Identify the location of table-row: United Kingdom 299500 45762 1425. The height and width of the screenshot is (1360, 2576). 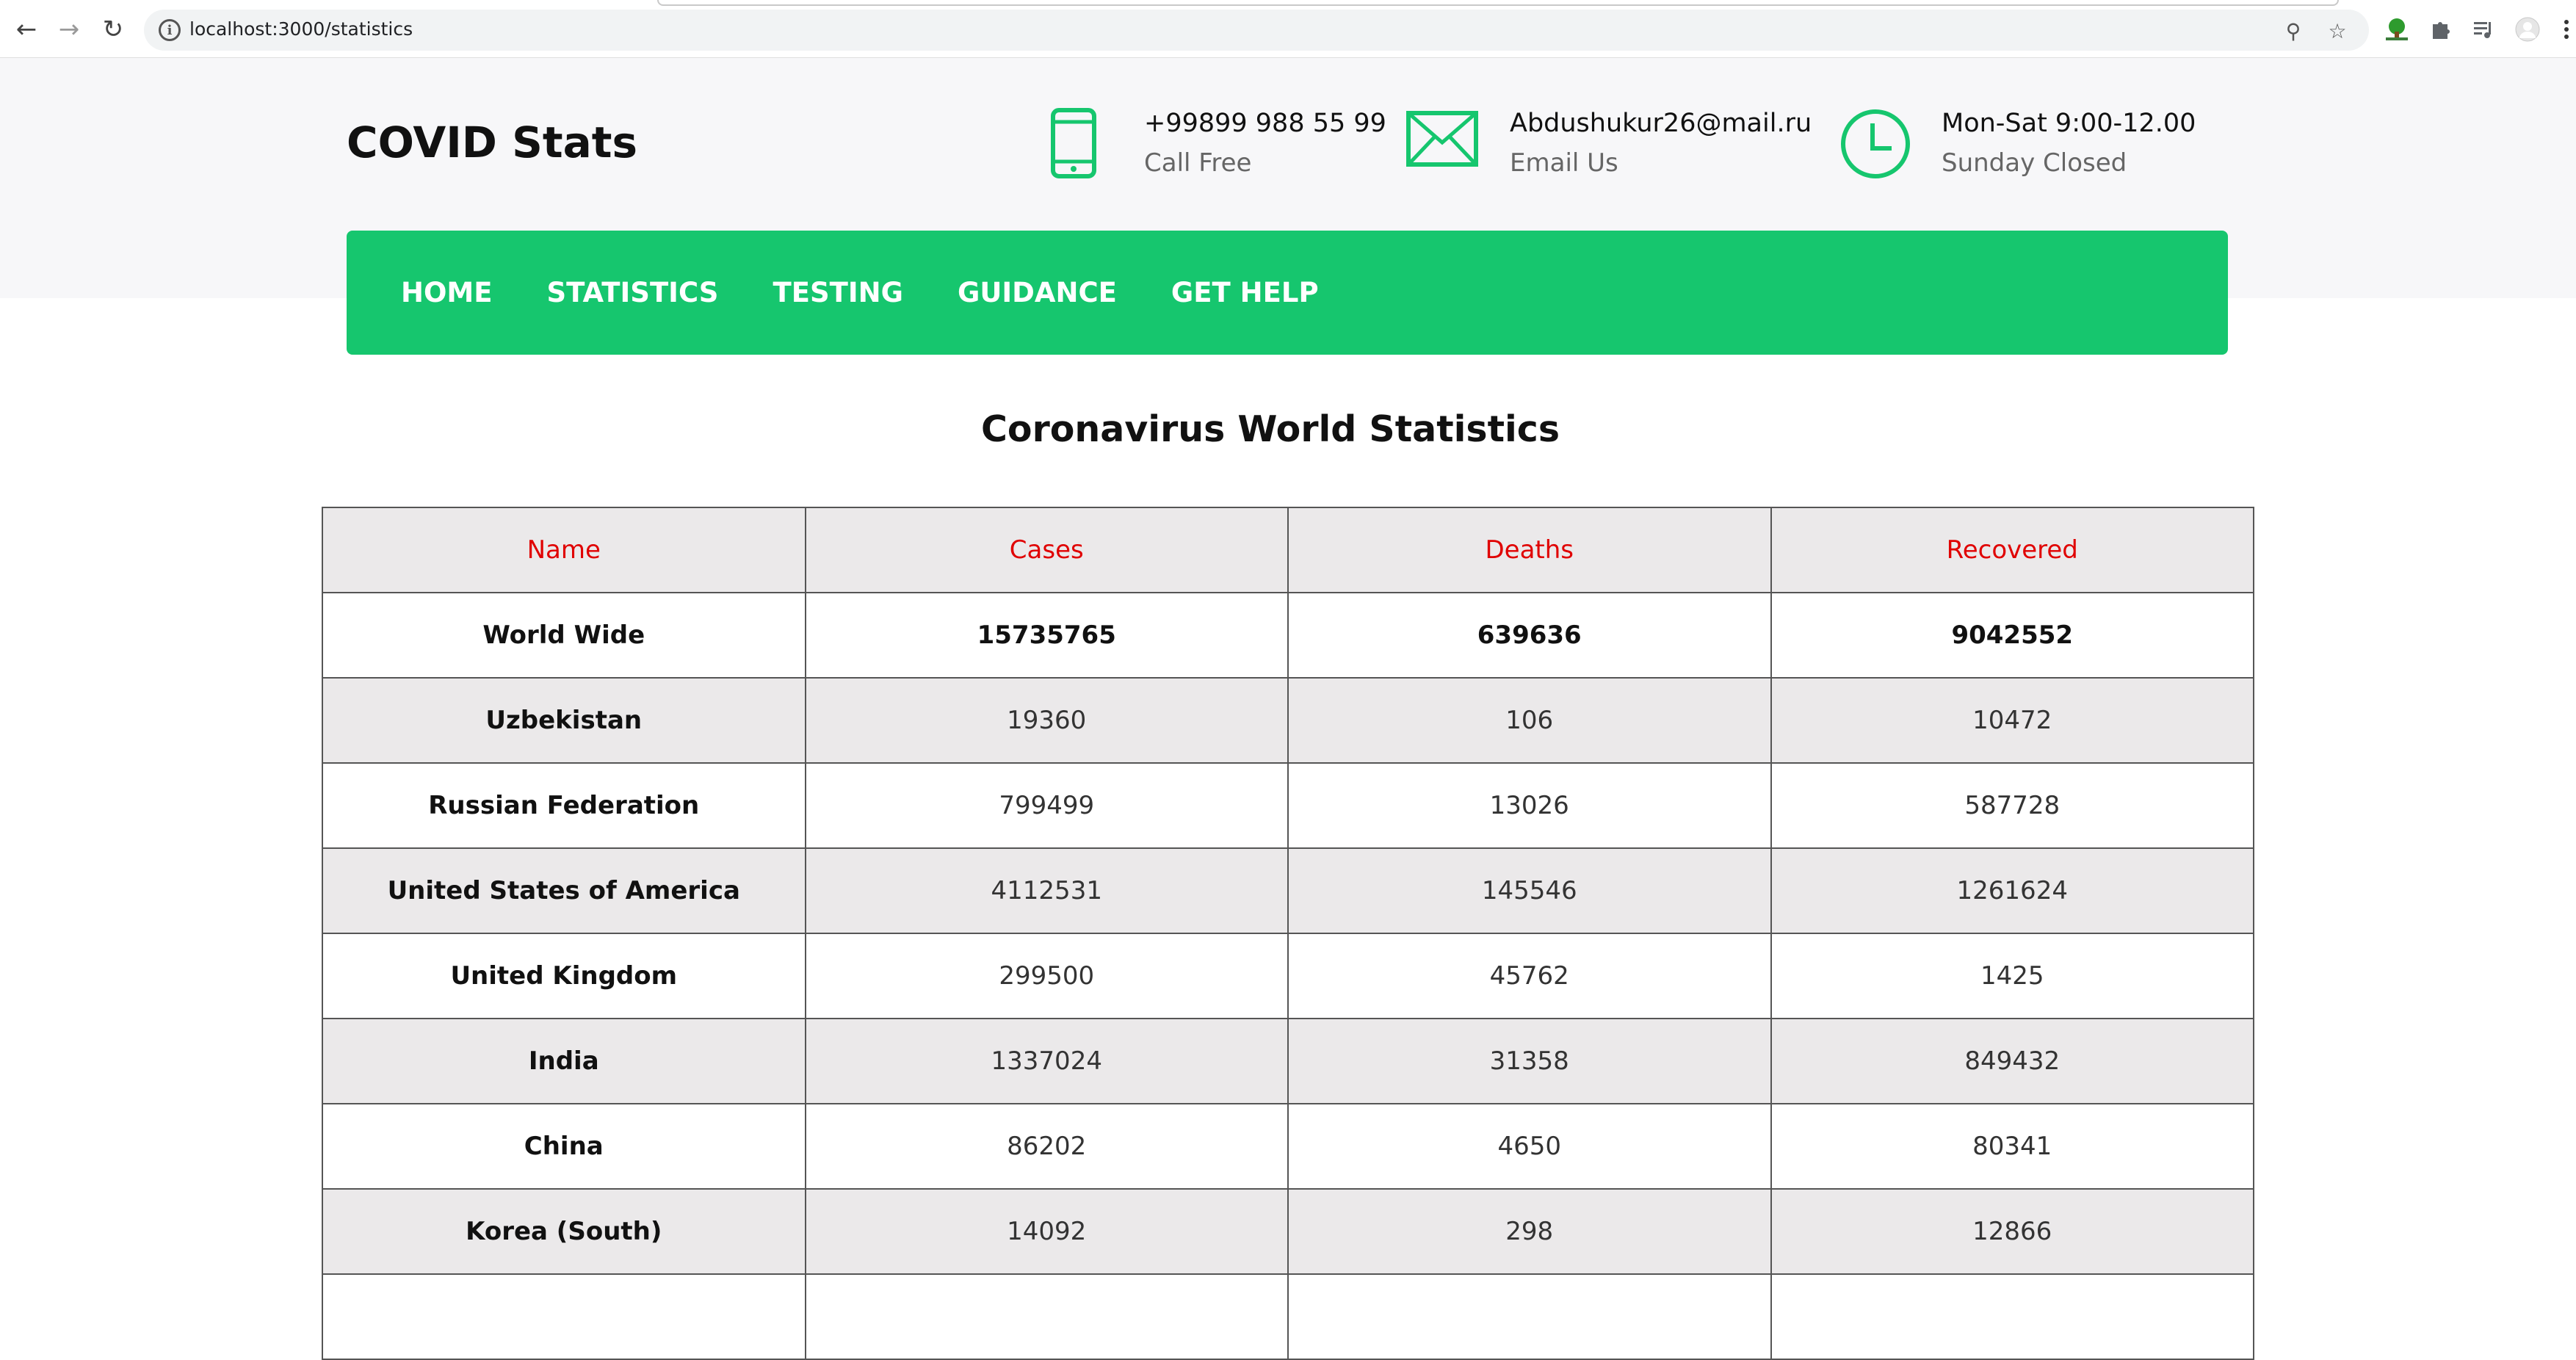
(1288, 976).